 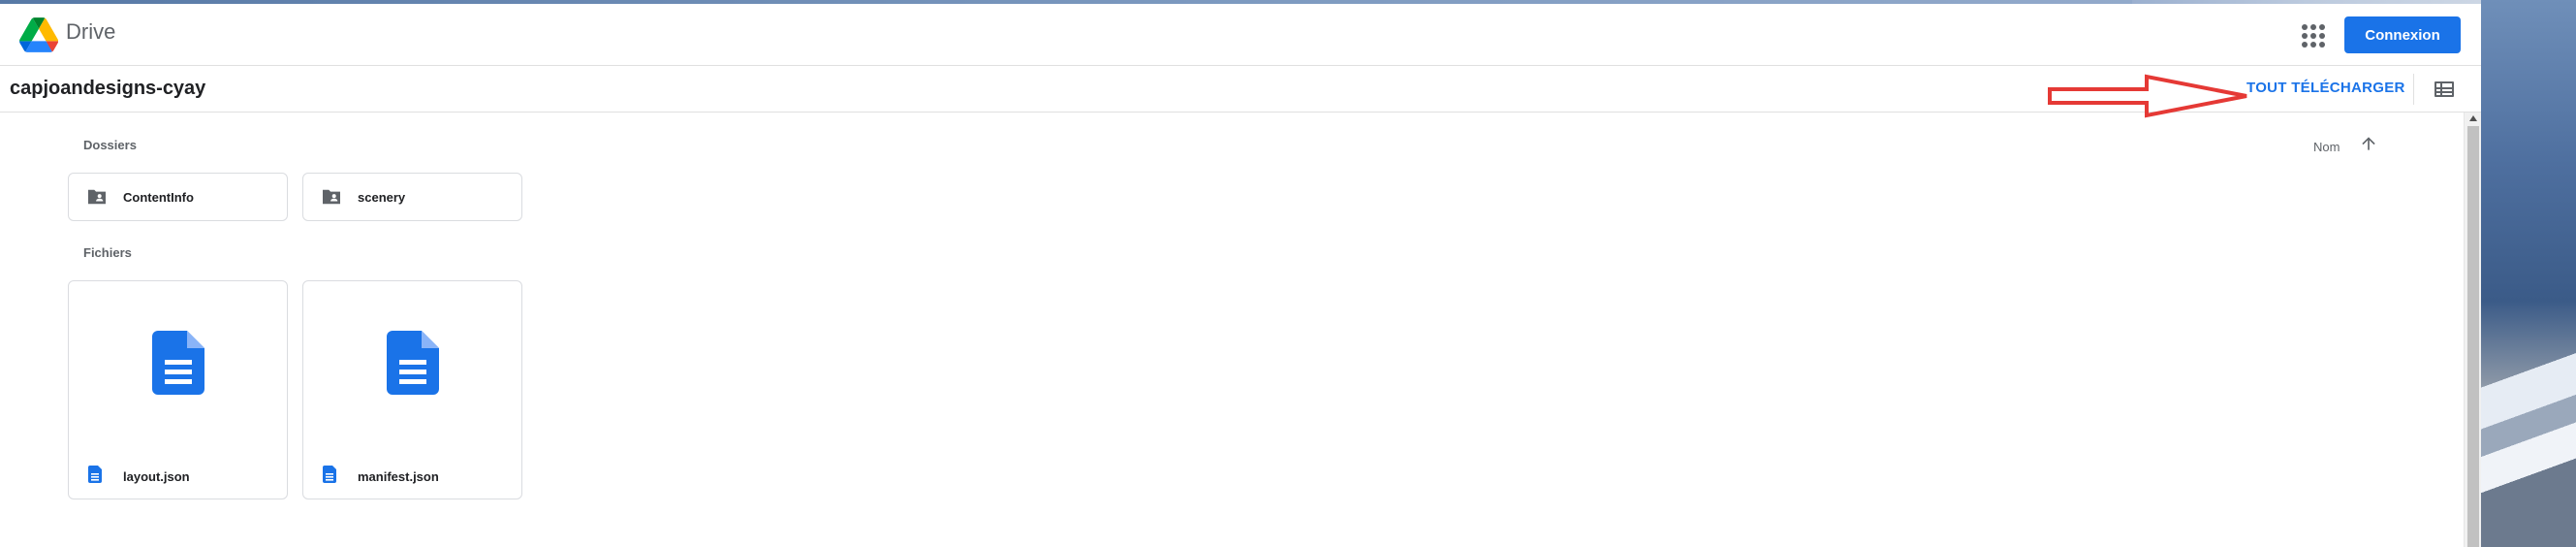 What do you see at coordinates (90, 32) in the screenshot?
I see `brand-name: Drive` at bounding box center [90, 32].